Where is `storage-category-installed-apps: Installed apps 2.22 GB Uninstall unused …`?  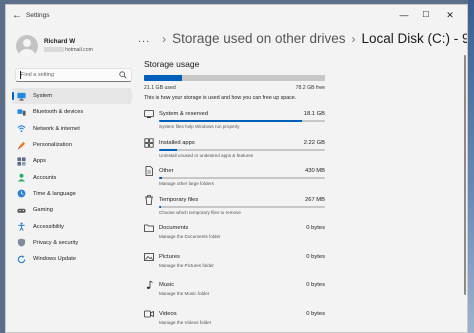
storage-category-installed-apps: Installed apps 2.22 GB Uninstall unused … is located at coordinates (301, 151).